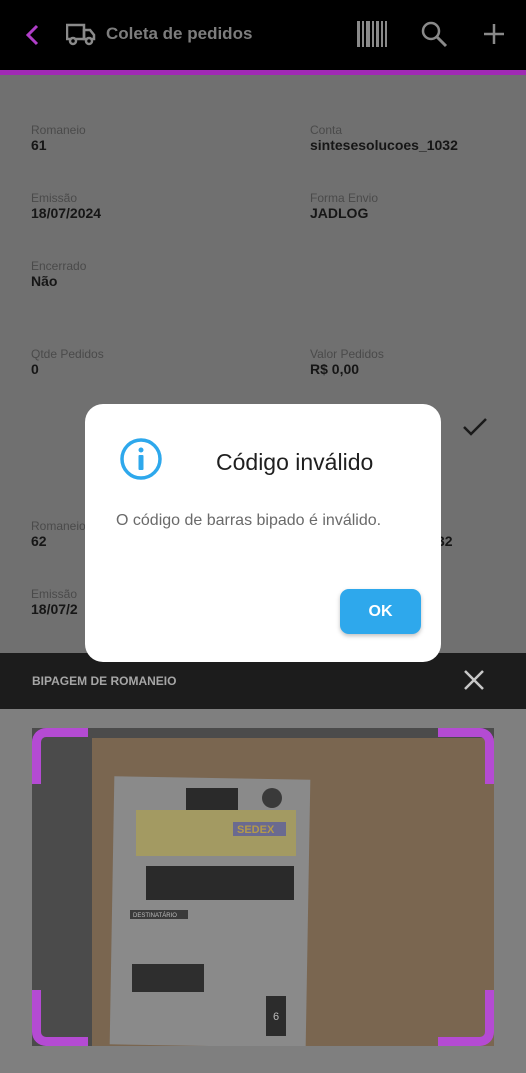  I want to click on romaneio-value: 61, so click(39, 145).